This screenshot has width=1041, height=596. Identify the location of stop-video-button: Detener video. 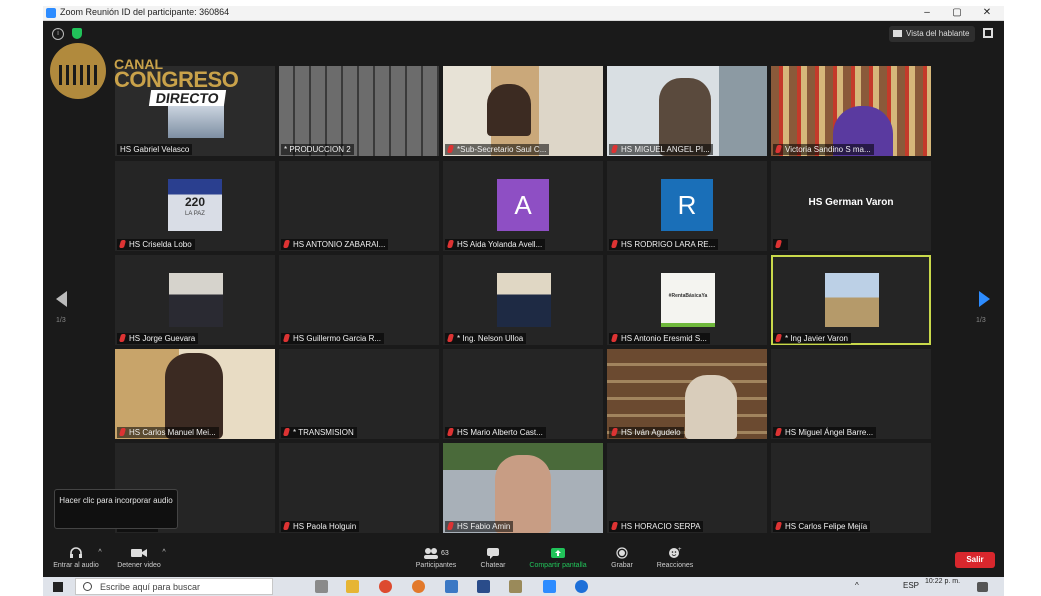
(139, 558).